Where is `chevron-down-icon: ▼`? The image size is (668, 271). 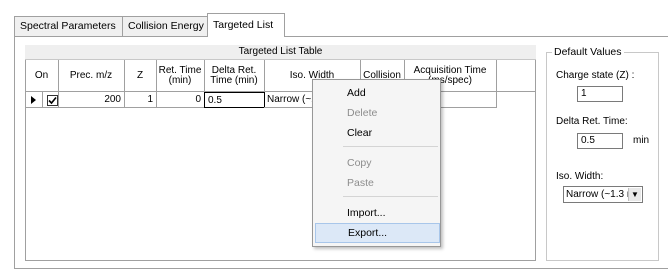
chevron-down-icon: ▼ is located at coordinates (634, 194).